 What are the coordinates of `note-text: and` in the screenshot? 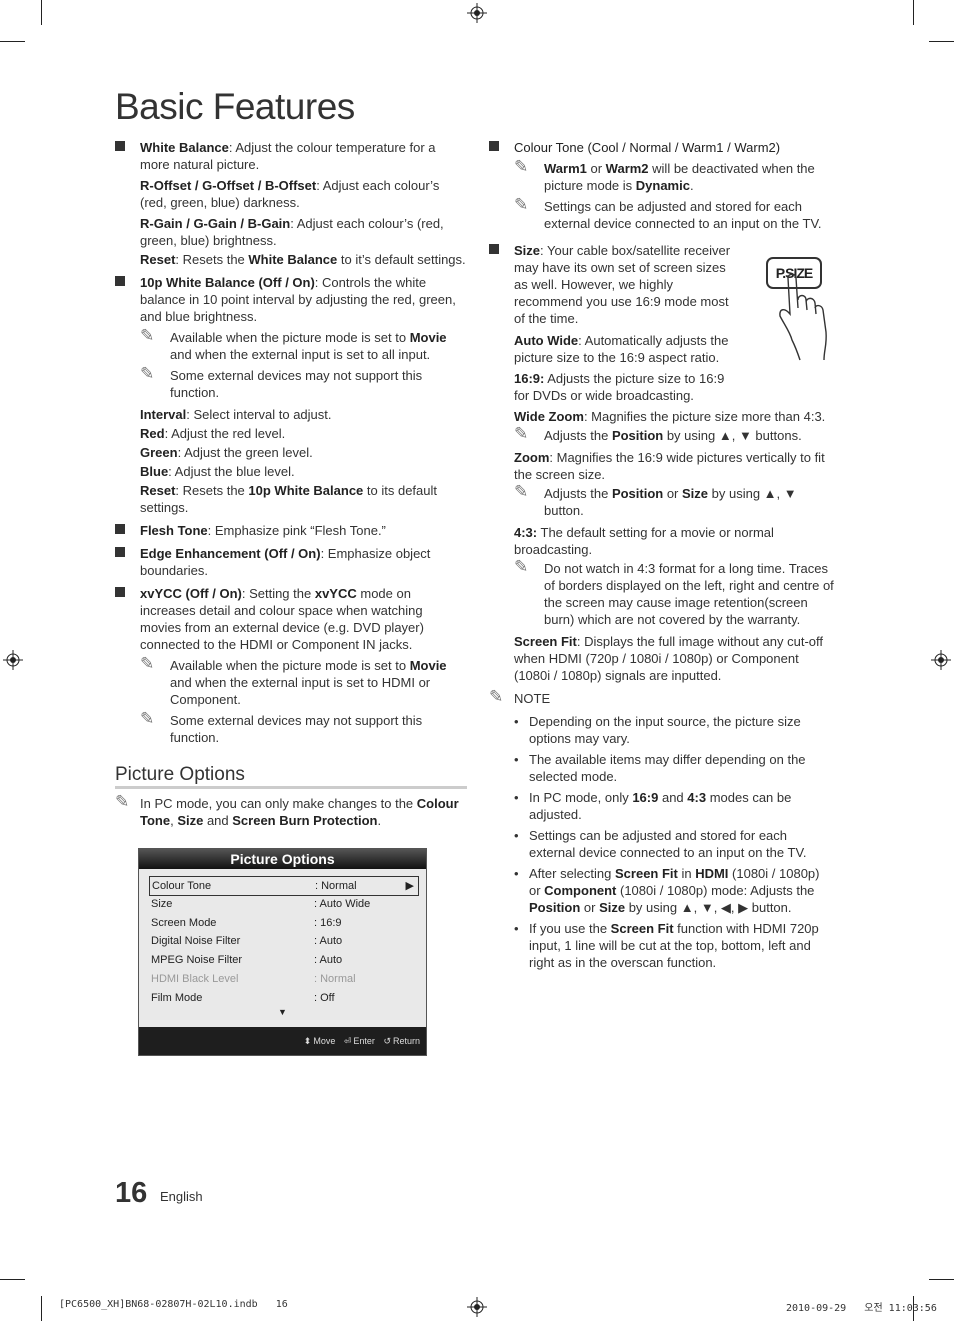 It's located at (218, 820).